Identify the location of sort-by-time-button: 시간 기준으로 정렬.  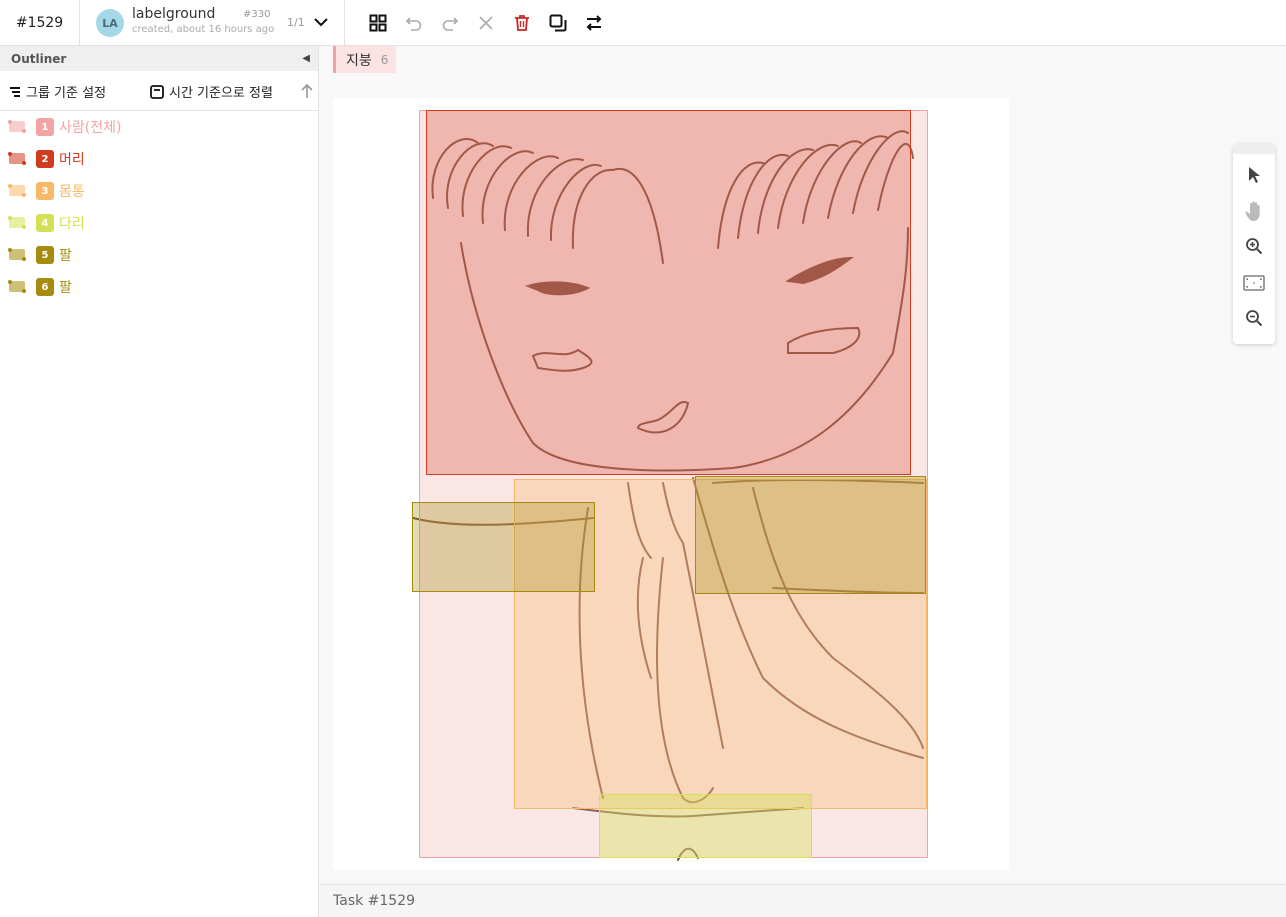
(211, 91).